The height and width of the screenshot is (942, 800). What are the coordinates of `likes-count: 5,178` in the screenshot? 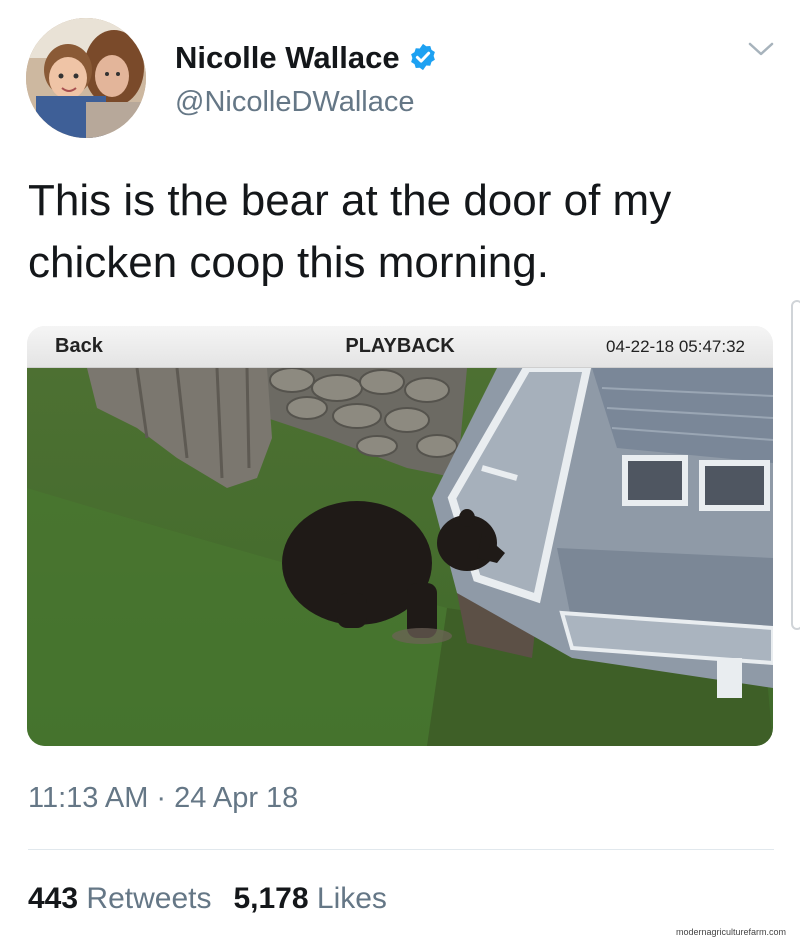 It's located at (271, 898).